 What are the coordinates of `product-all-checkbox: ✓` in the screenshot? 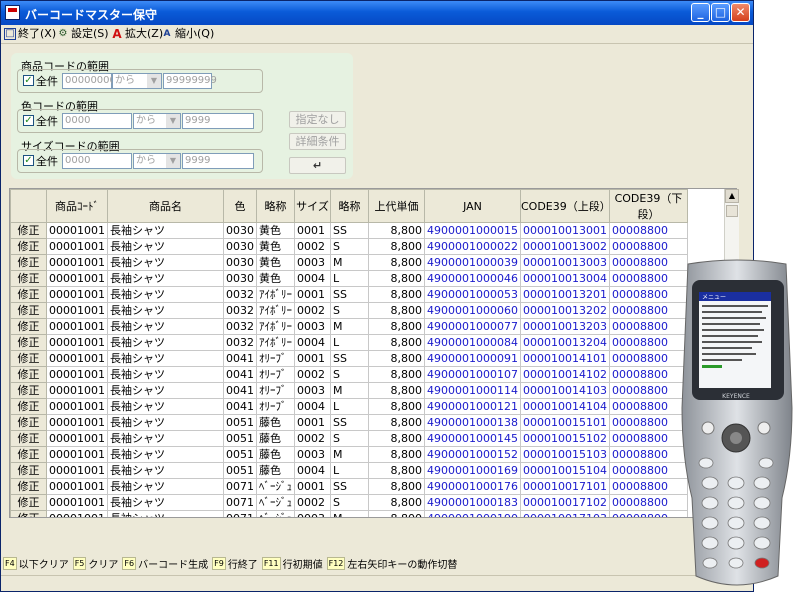 It's located at (28, 80).